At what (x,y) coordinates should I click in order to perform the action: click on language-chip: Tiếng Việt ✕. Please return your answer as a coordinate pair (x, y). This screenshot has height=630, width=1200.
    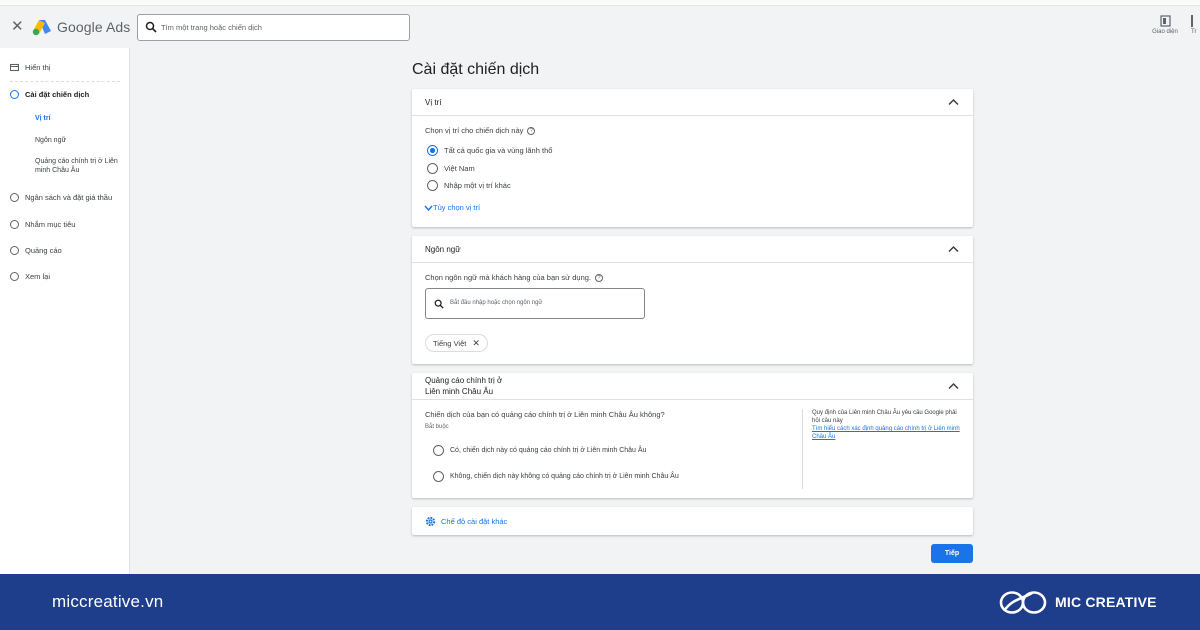
    Looking at the image, I should click on (456, 343).